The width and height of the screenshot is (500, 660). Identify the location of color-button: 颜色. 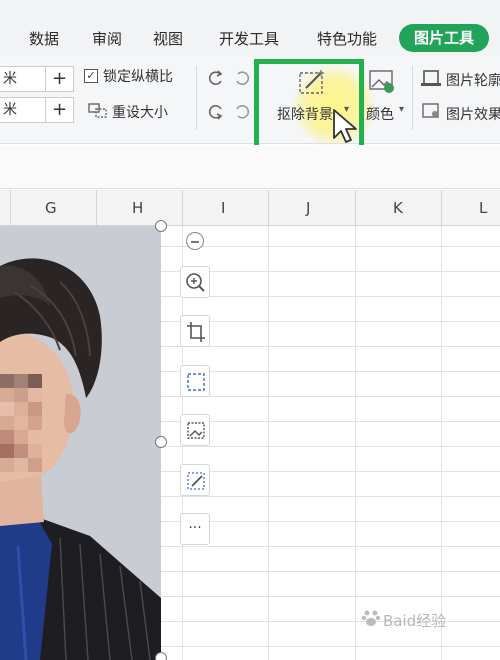
(380, 114).